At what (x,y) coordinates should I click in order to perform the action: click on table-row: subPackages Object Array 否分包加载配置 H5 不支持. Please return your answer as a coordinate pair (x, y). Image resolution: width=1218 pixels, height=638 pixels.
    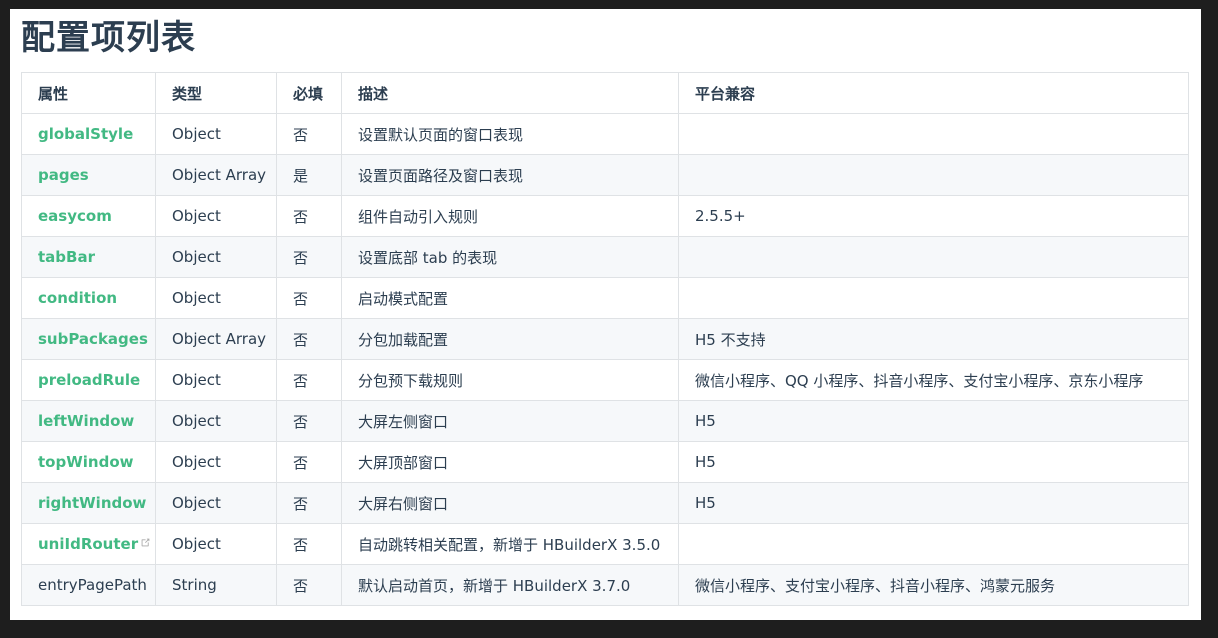
    Looking at the image, I should click on (605, 339).